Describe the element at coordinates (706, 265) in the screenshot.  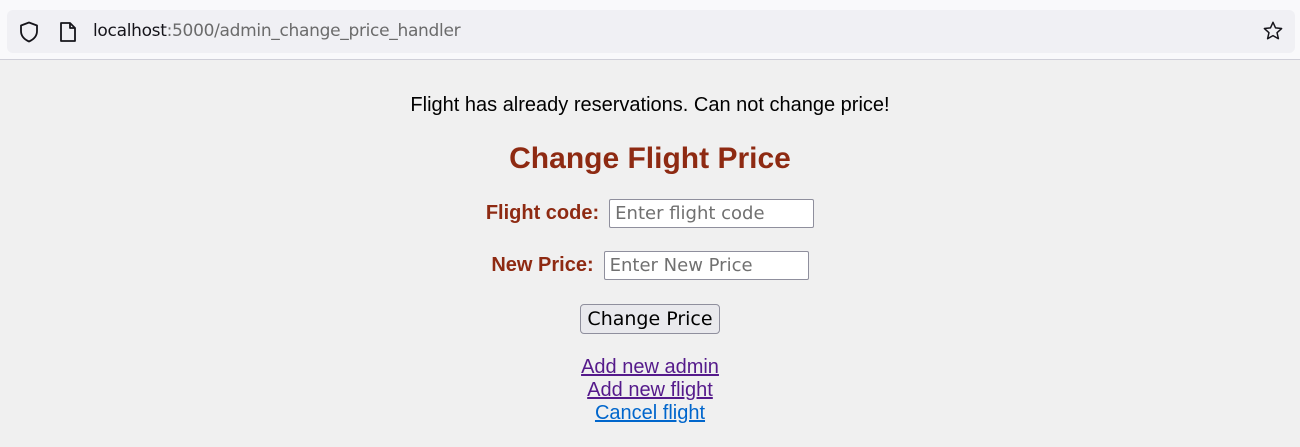
I see `new-price-input` at that location.